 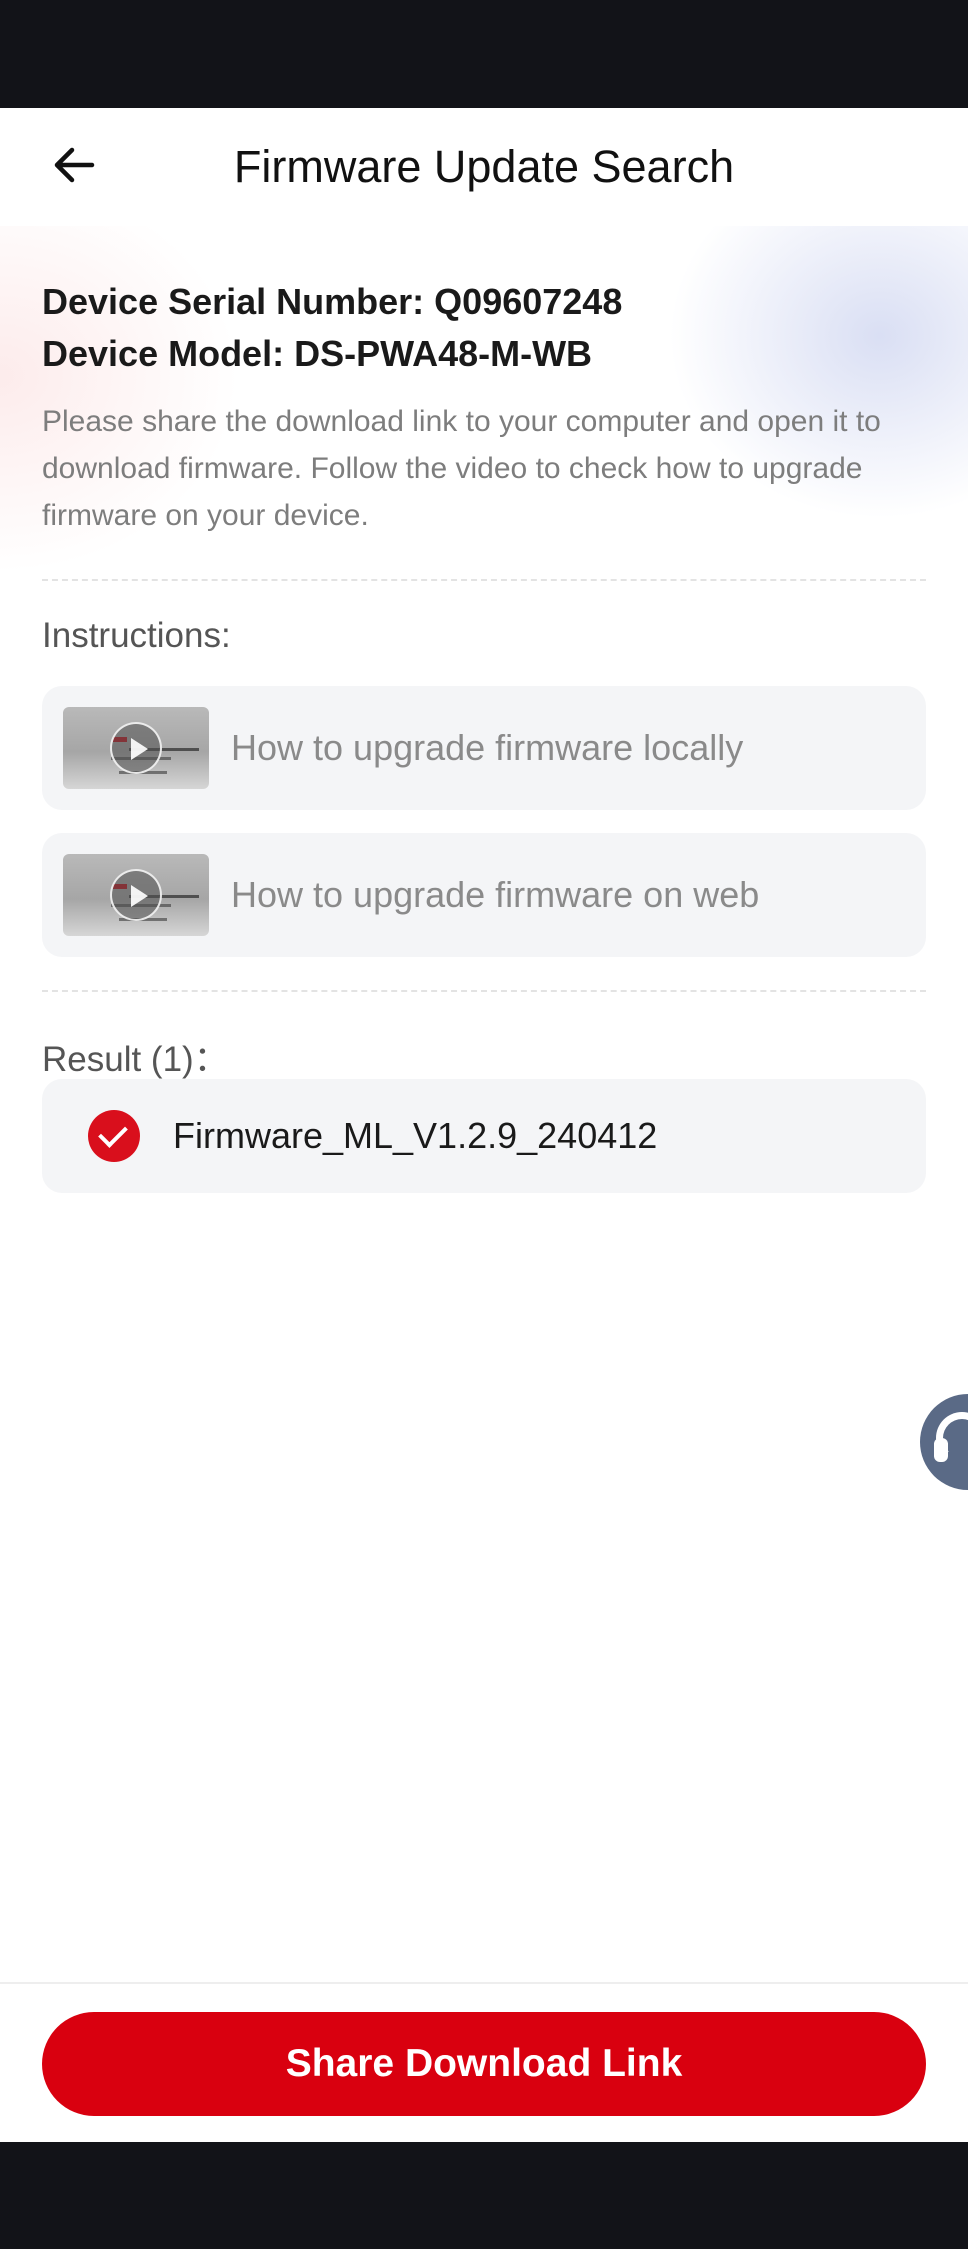 What do you see at coordinates (495, 894) in the screenshot?
I see `video-label: How to upgrade firmware on web` at bounding box center [495, 894].